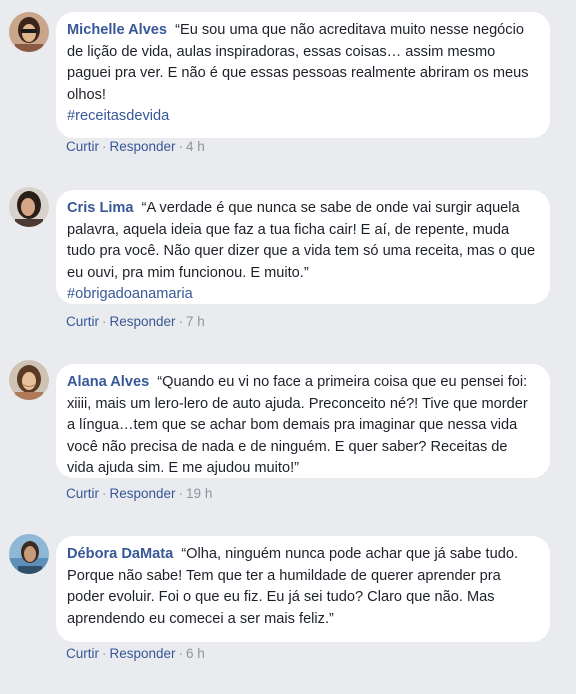 This screenshot has width=576, height=694. What do you see at coordinates (195, 146) in the screenshot?
I see `comment-time: 4 h` at bounding box center [195, 146].